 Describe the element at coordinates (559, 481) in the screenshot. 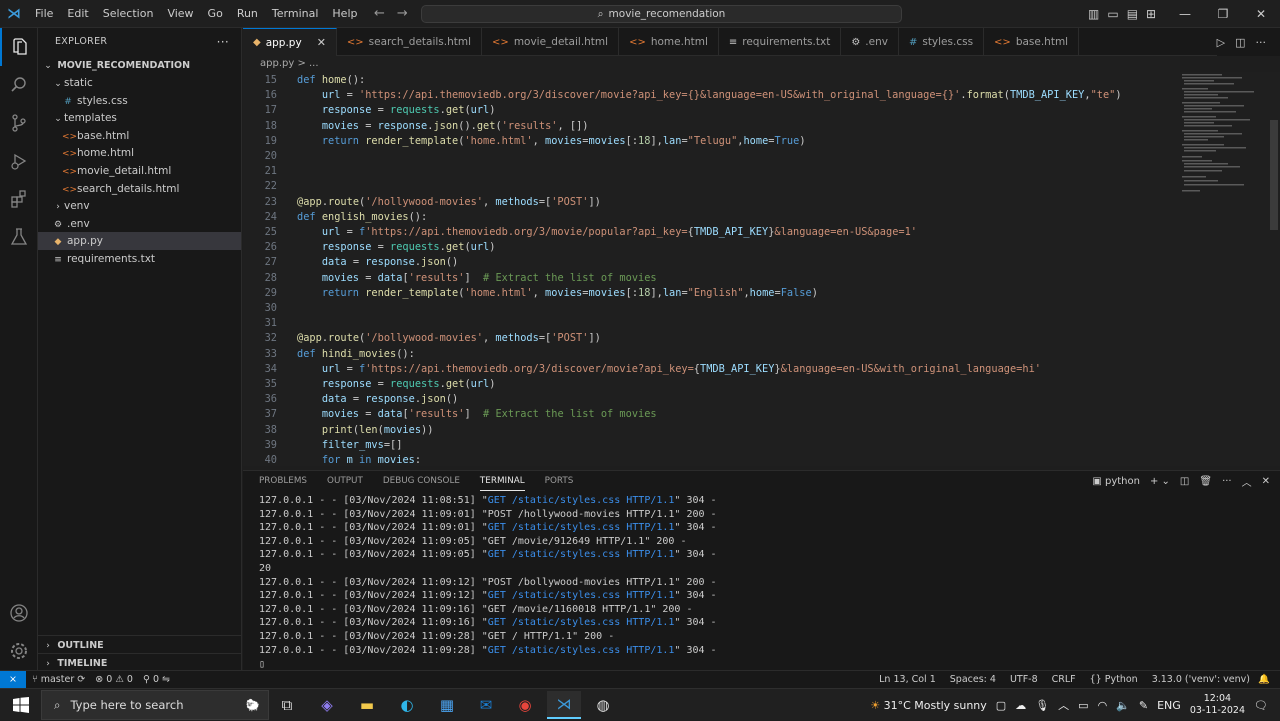

I see `panel-tab-ports: PORTS` at that location.